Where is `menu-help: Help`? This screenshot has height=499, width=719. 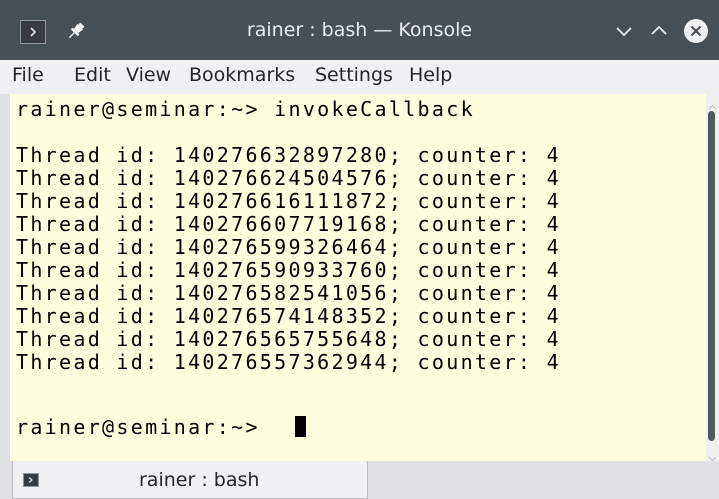 menu-help: Help is located at coordinates (430, 77).